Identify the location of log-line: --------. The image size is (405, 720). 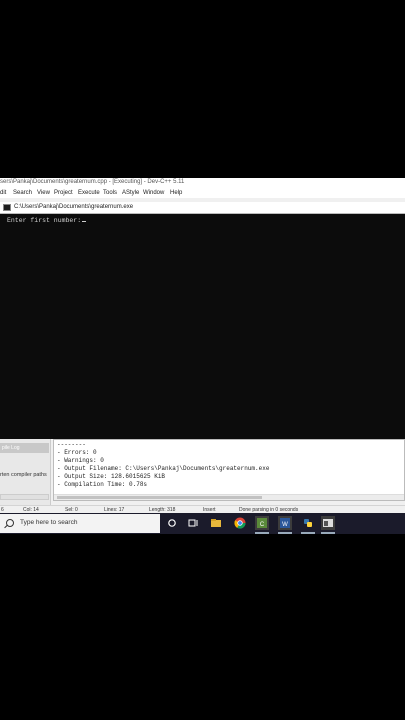
(71, 444).